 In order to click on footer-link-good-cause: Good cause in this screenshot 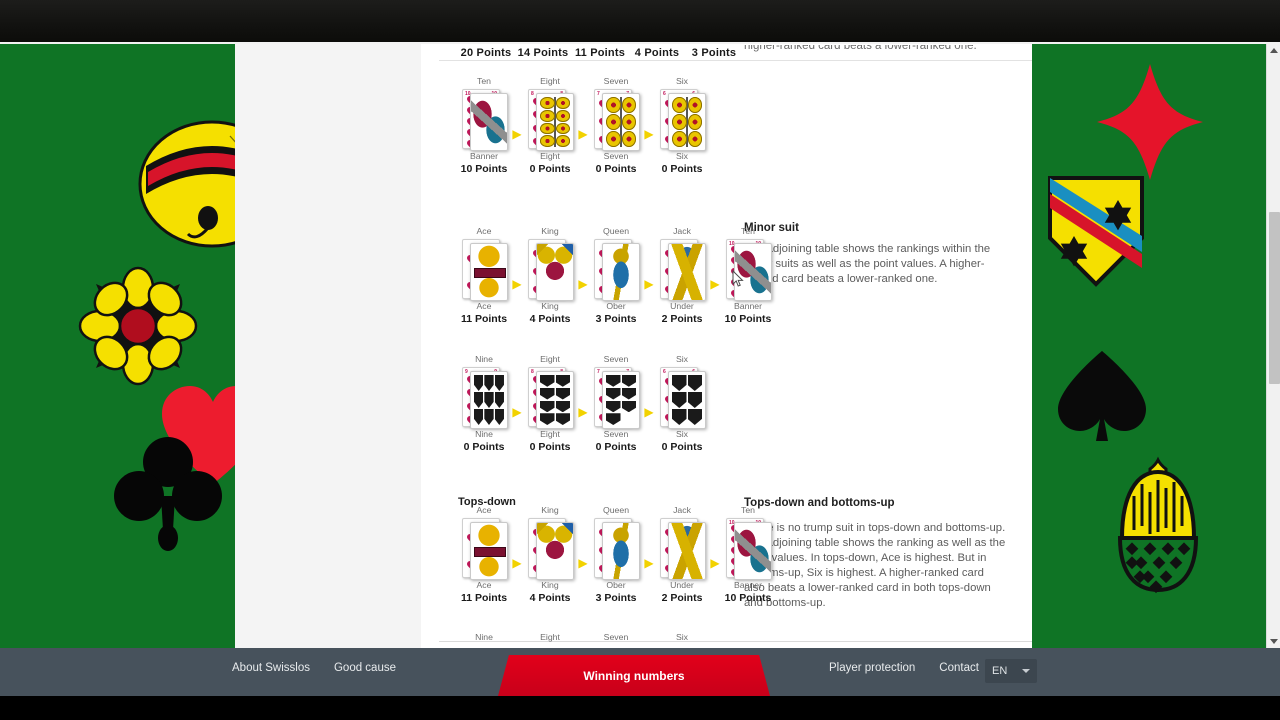, I will do `click(365, 668)`.